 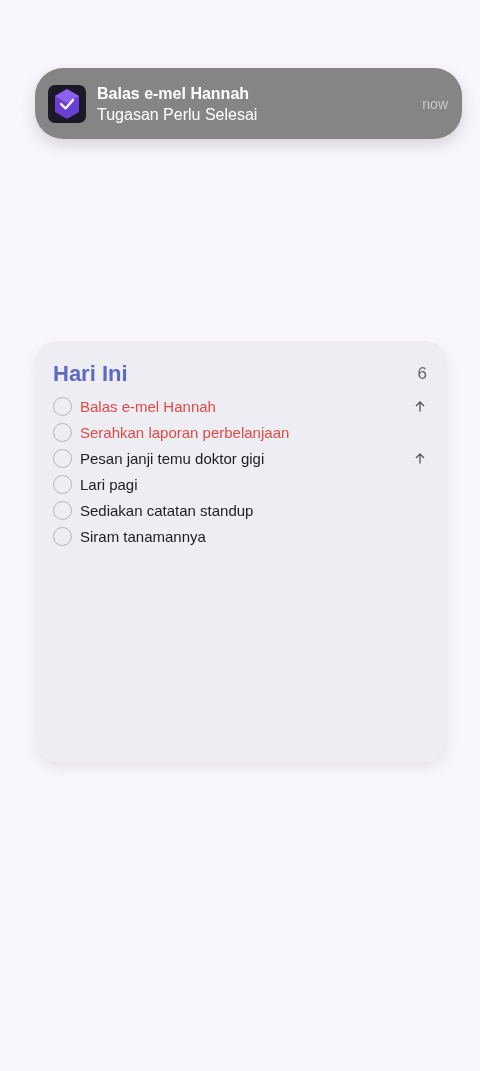 What do you see at coordinates (435, 103) in the screenshot?
I see `notification-time: now` at bounding box center [435, 103].